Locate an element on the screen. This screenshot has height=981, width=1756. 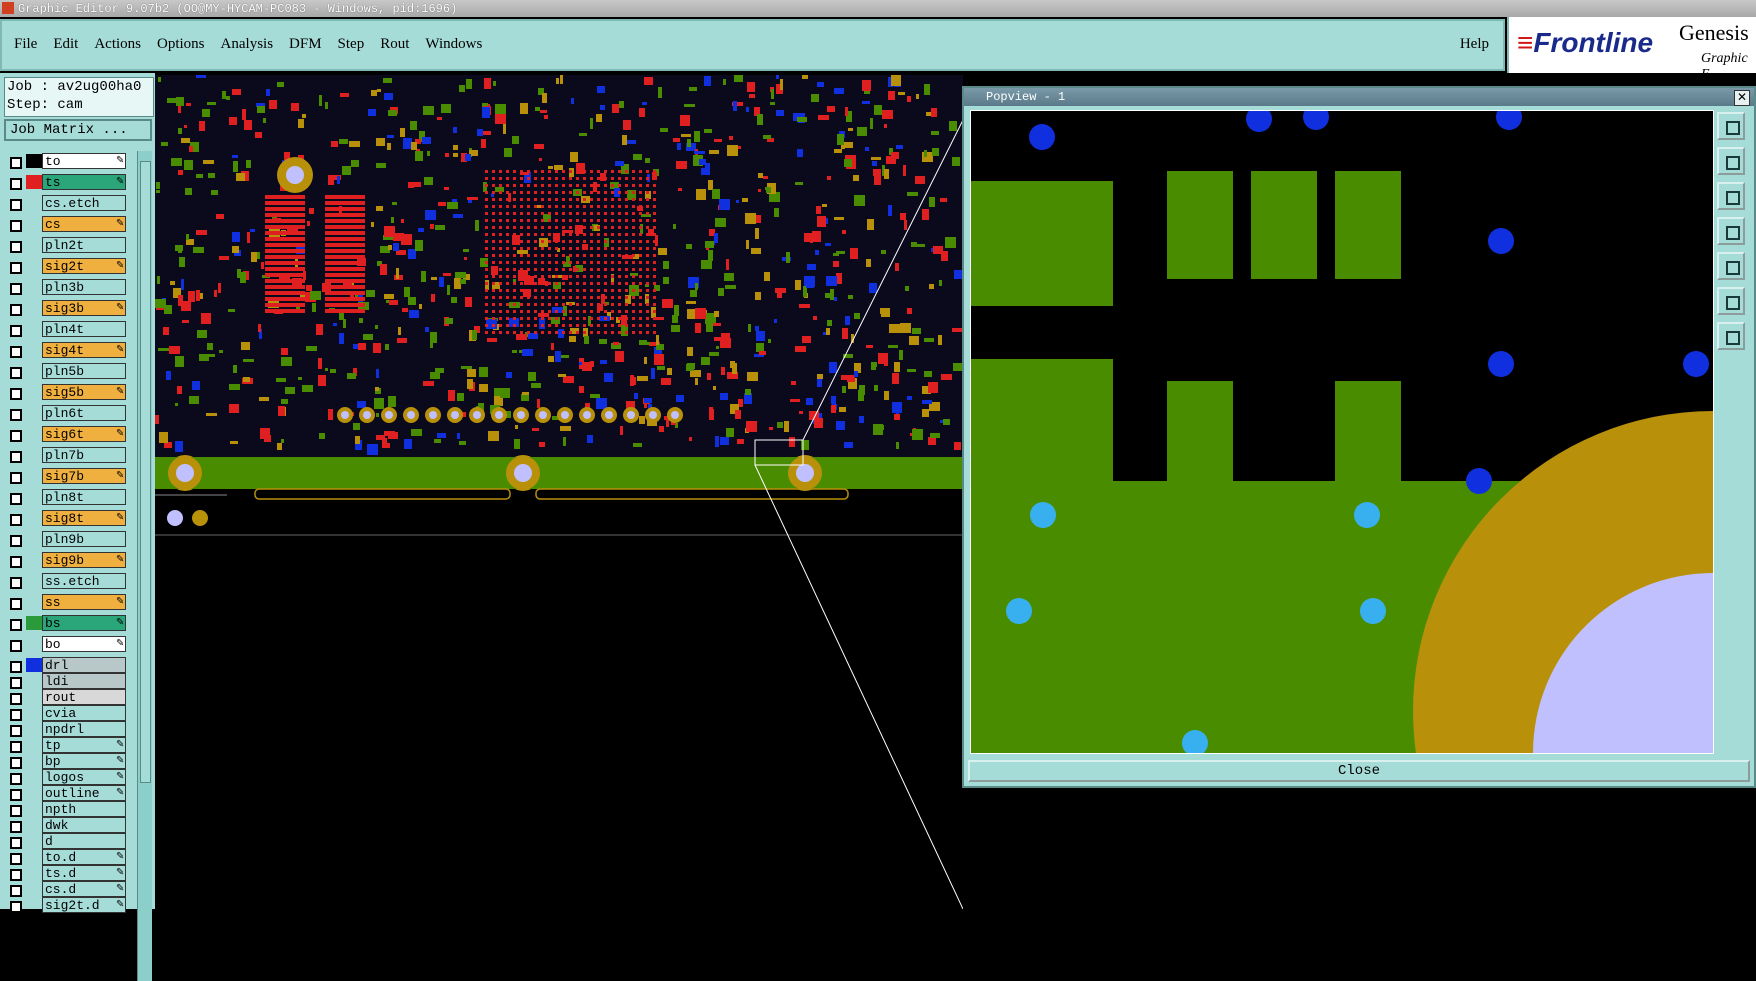
menu-dfm: DFM is located at coordinates (305, 44).